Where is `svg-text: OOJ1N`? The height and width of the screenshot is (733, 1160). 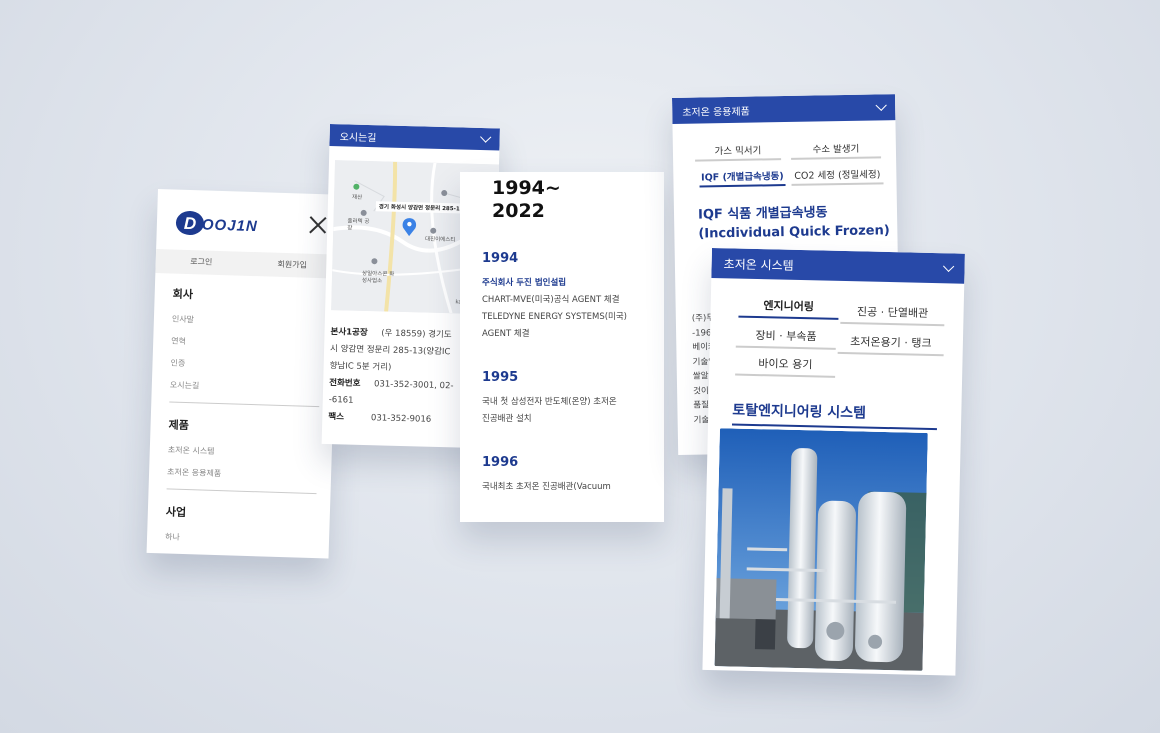
svg-text: OOJ1N is located at coordinates (230, 225).